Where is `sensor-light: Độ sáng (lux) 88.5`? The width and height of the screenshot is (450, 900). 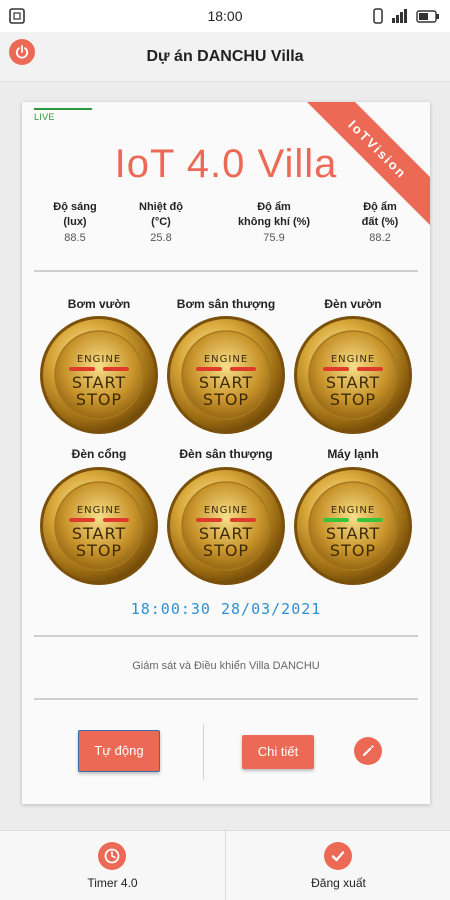 sensor-light: Độ sáng (lux) 88.5 is located at coordinates (75, 222).